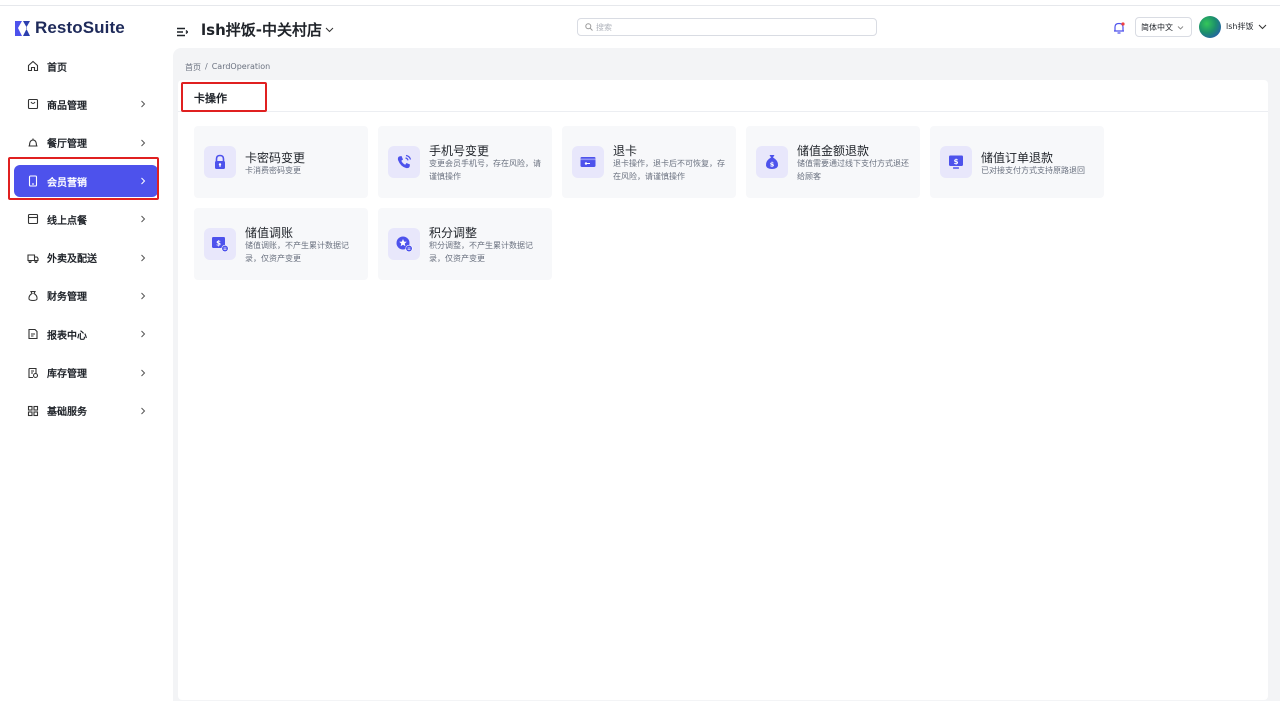 This screenshot has height=701, width=1280. What do you see at coordinates (33, 104) in the screenshot?
I see `product-icon` at bounding box center [33, 104].